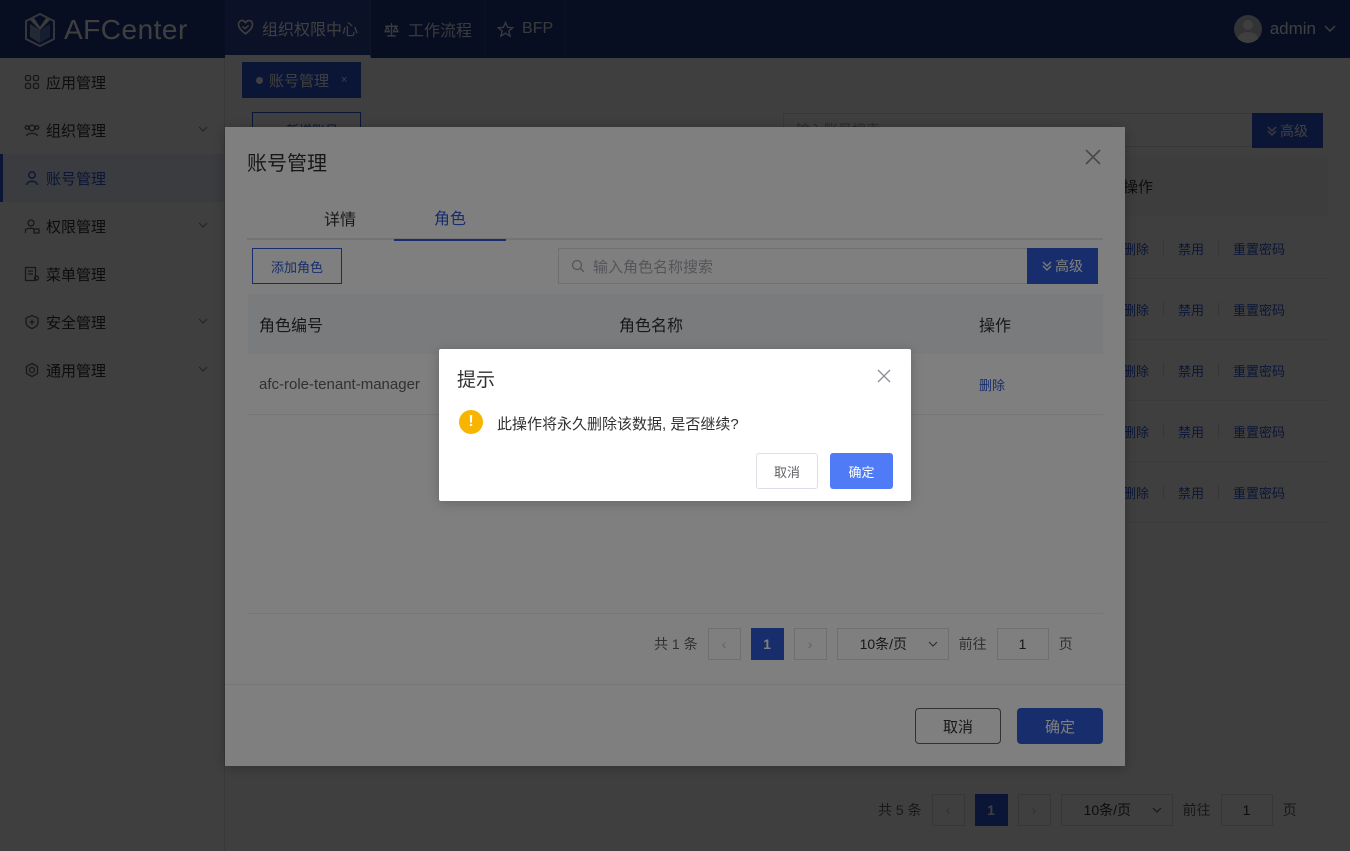  Describe the element at coordinates (787, 471) in the screenshot. I see `cancel-button: 取消` at that location.